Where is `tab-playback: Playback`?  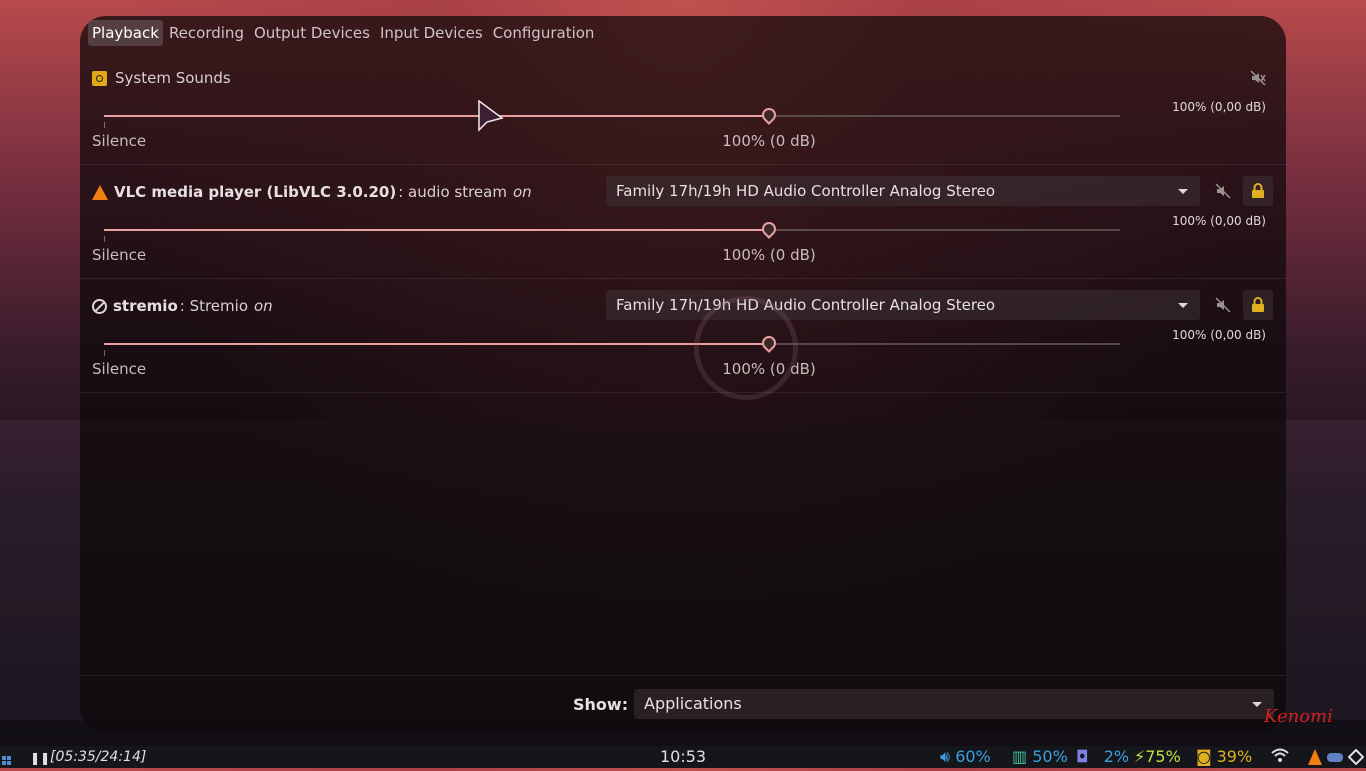
tab-playback: Playback is located at coordinates (125, 33).